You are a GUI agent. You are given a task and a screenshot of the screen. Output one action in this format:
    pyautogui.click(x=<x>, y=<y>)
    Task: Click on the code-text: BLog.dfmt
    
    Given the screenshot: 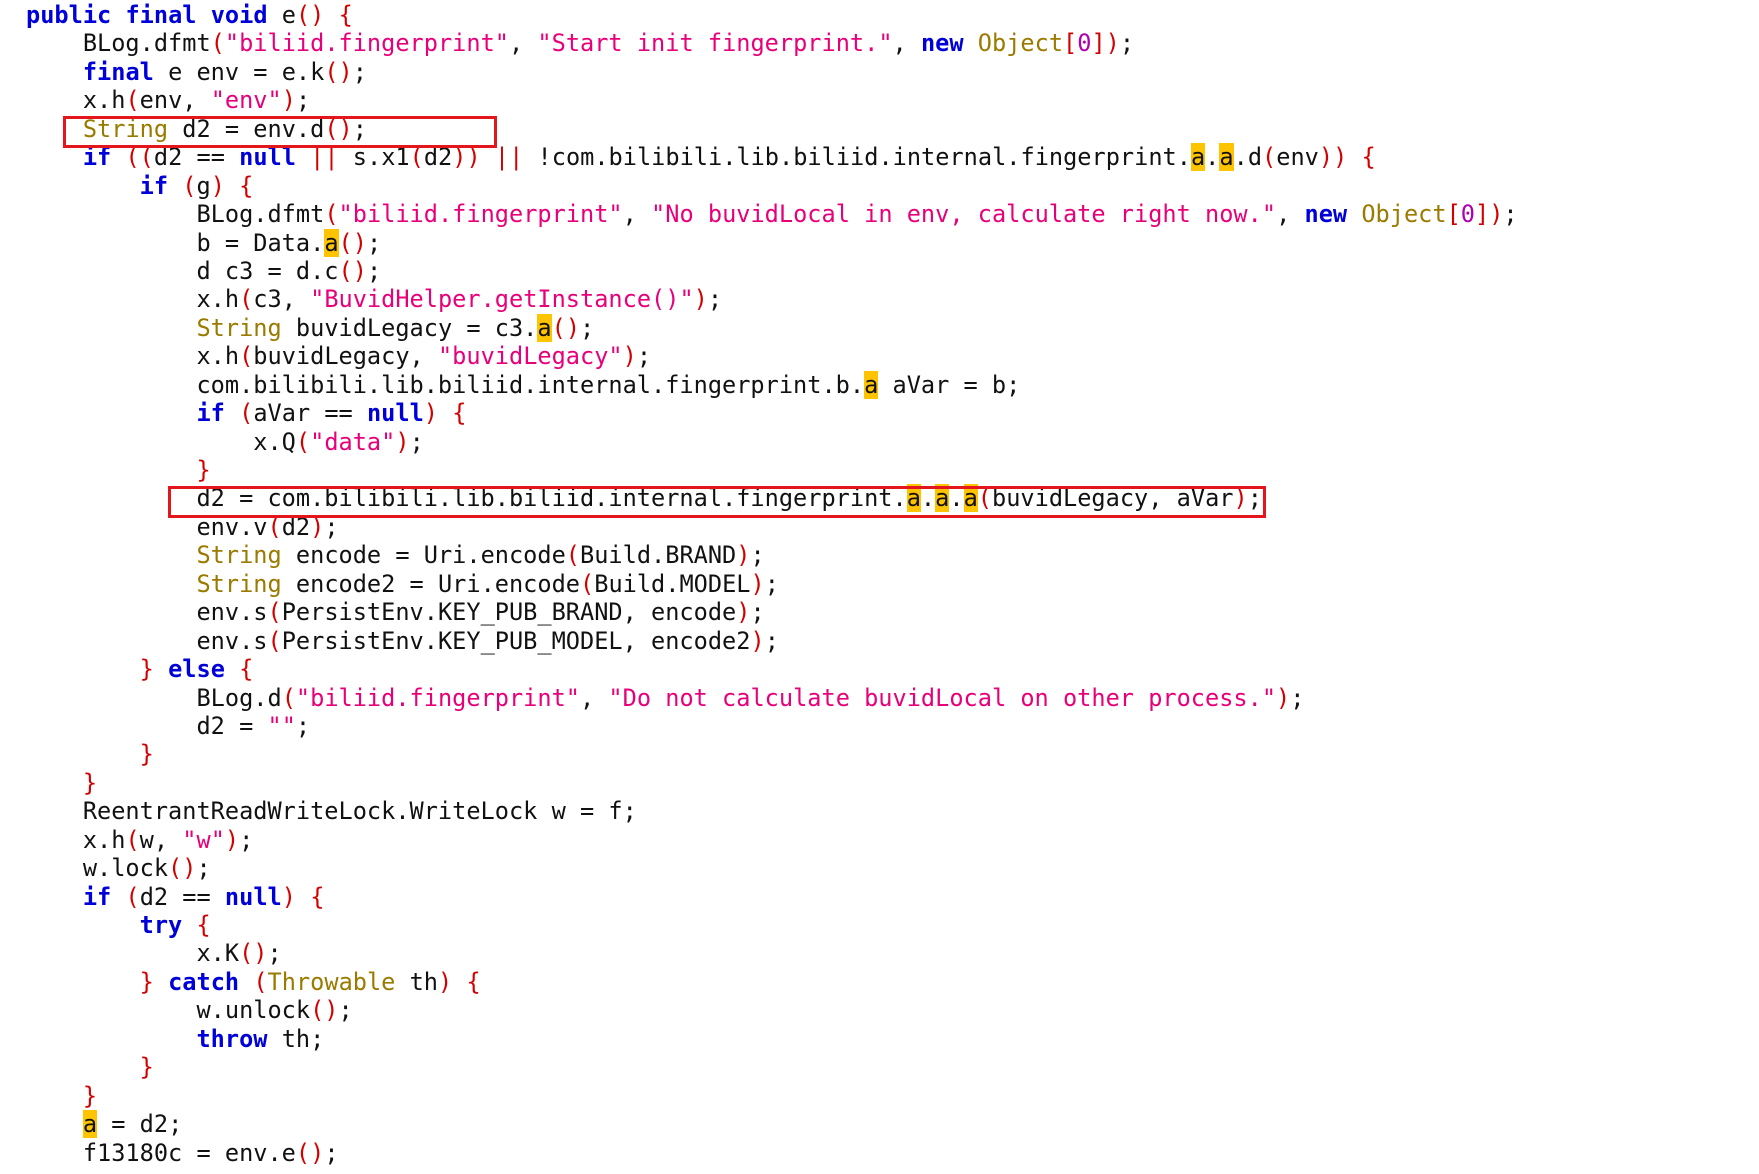 What is the action you would take?
    pyautogui.click(x=118, y=43)
    